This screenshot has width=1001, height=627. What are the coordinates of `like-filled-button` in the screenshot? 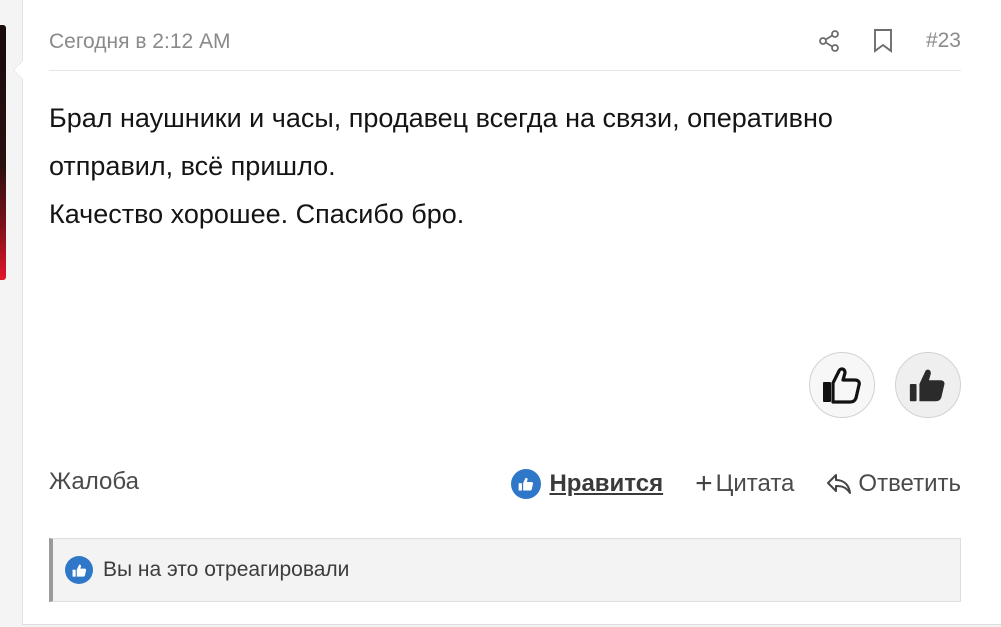 It's located at (928, 385).